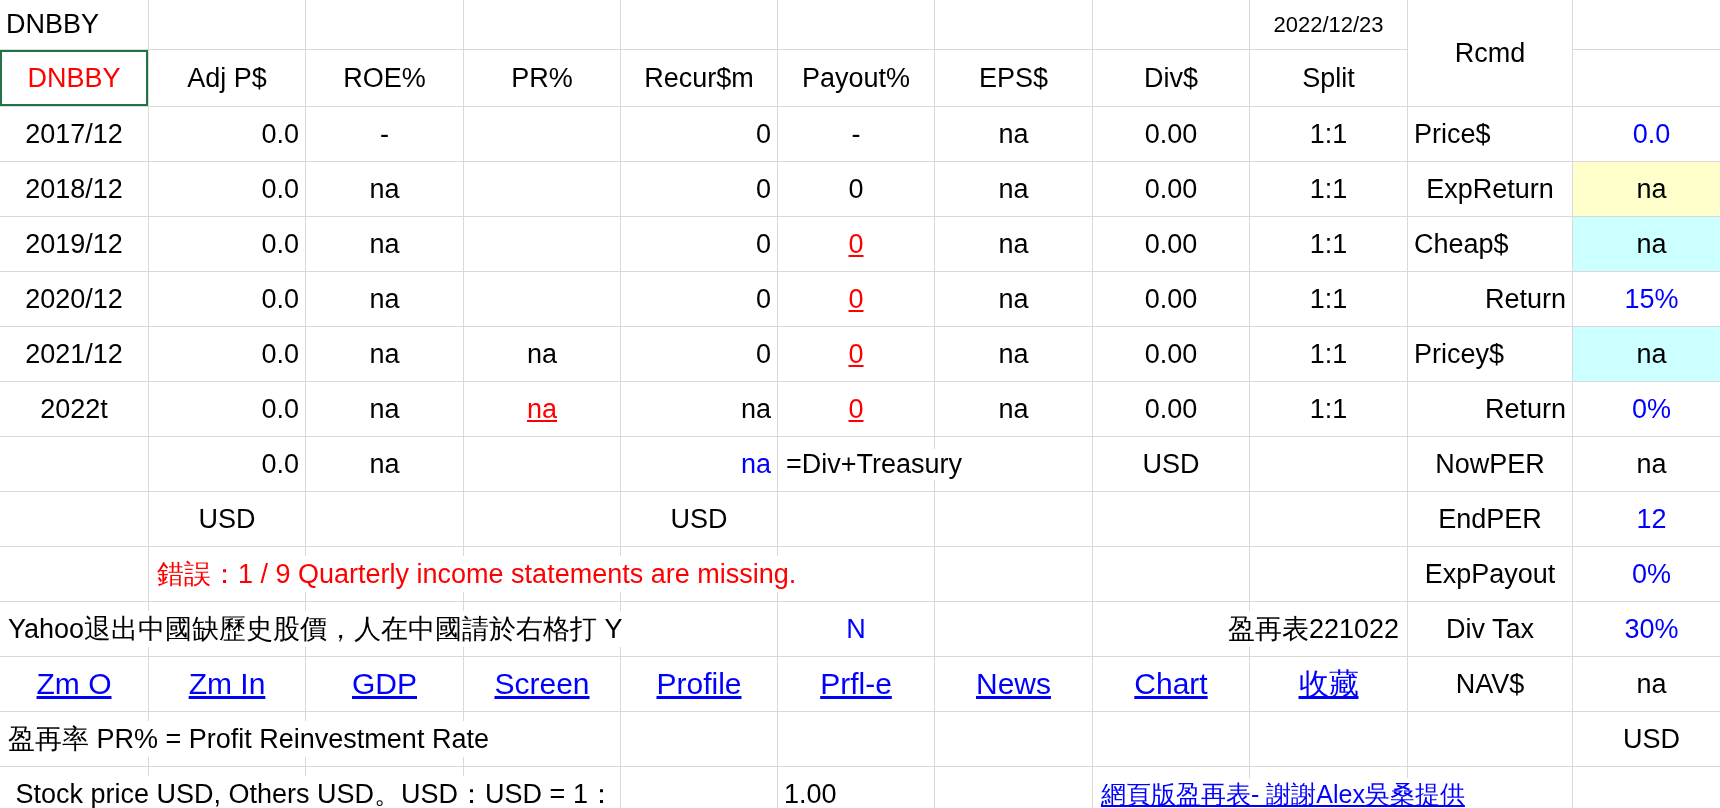  What do you see at coordinates (227, 684) in the screenshot?
I see `link: Zm In` at bounding box center [227, 684].